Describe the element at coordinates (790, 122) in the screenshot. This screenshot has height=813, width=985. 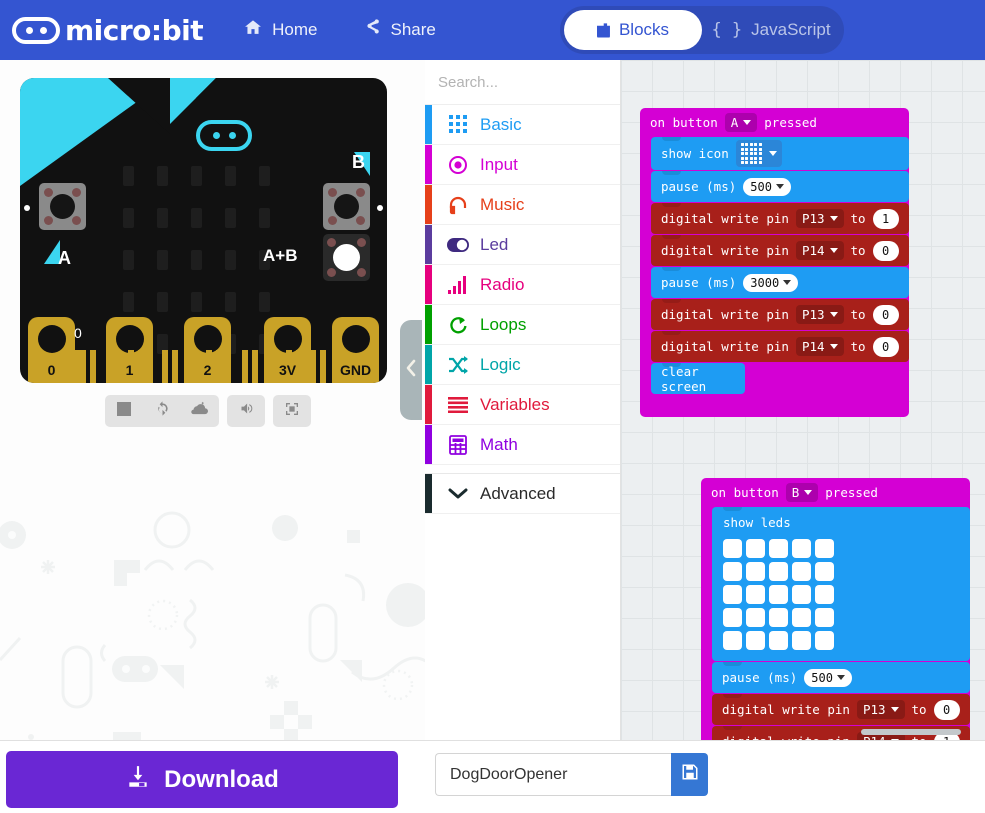
I see `event-suffix-a: pressed` at that location.